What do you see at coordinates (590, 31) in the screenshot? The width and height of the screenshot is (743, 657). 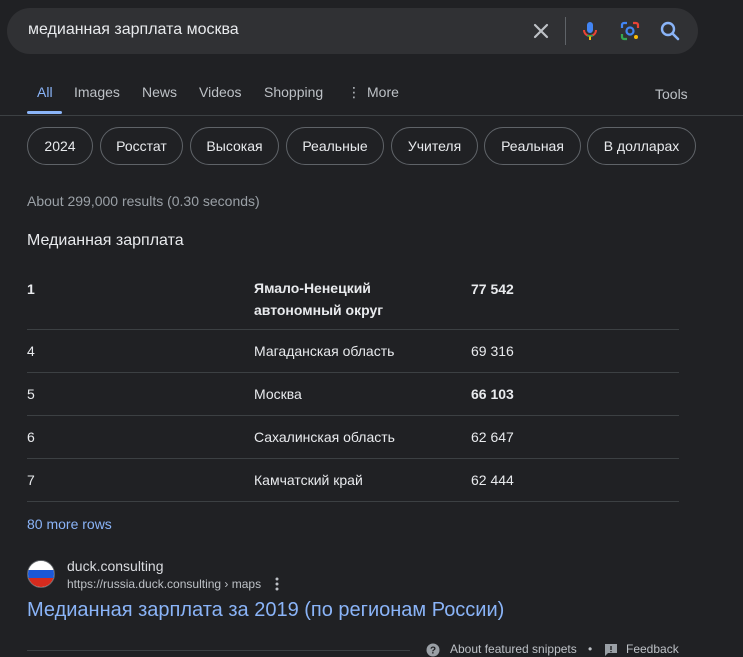 I see `mic-icon` at bounding box center [590, 31].